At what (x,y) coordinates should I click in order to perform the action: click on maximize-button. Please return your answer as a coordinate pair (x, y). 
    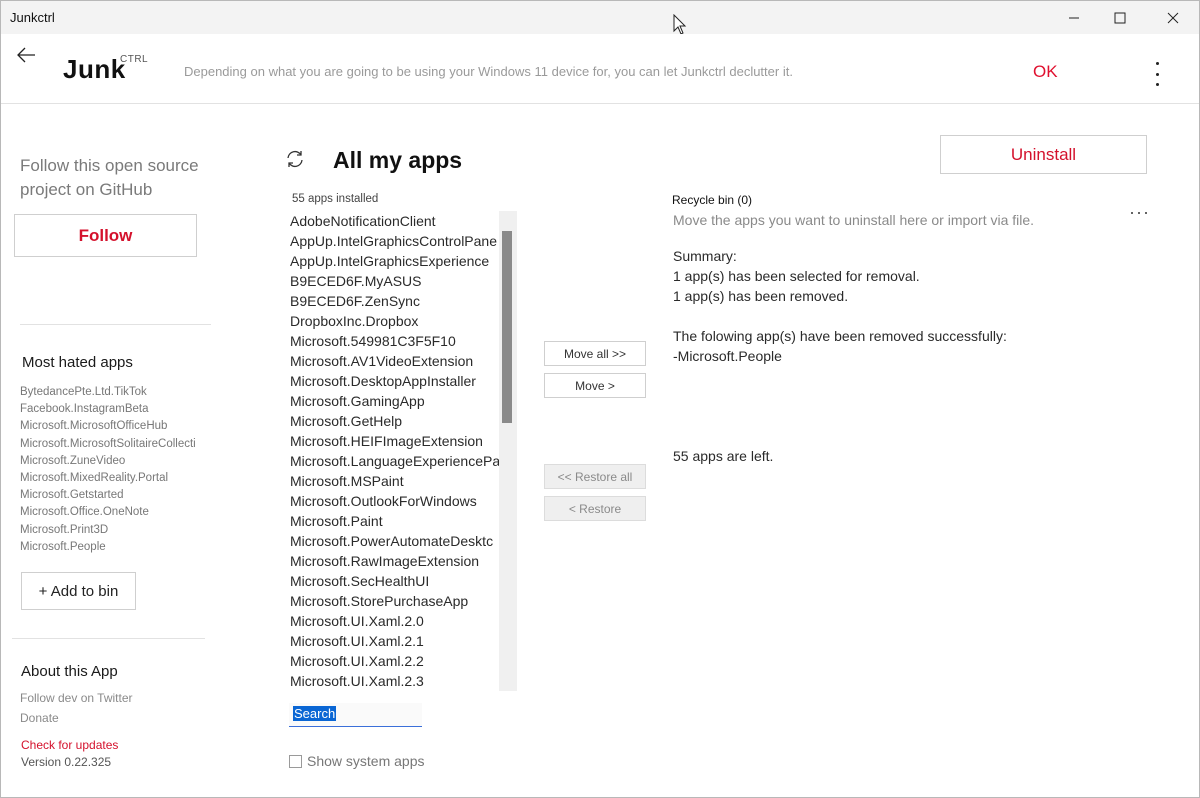
    Looking at the image, I should click on (1120, 17).